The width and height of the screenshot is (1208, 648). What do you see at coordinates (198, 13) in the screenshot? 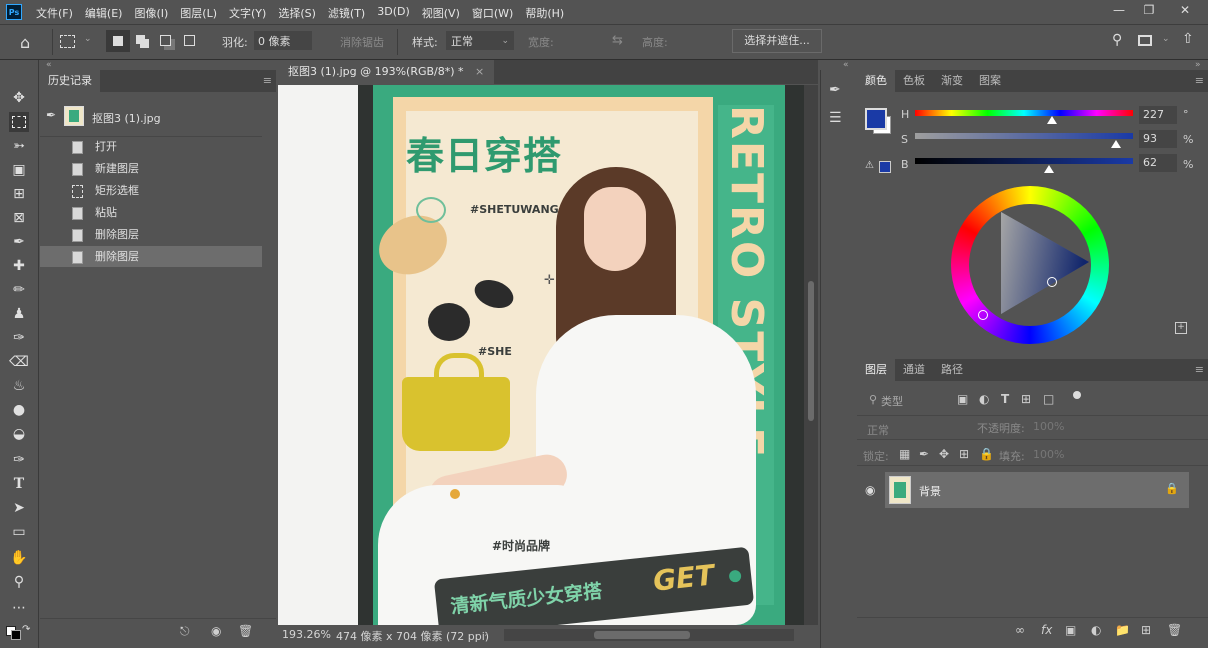
I see `menu-layer: 图层(L)` at bounding box center [198, 13].